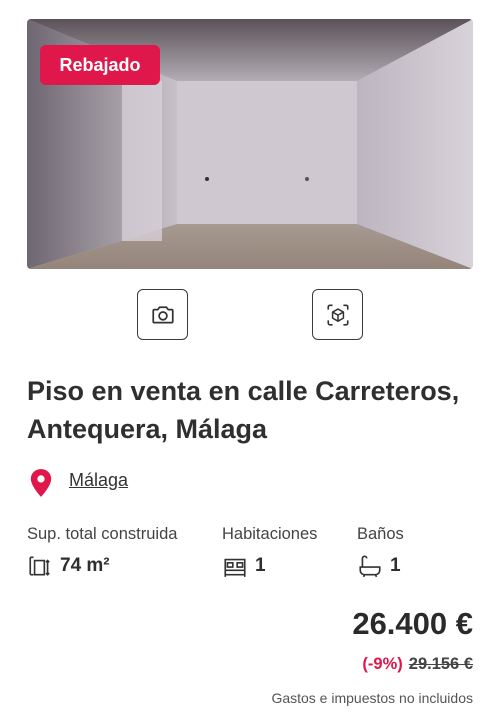 Image resolution: width=500 pixels, height=721 pixels. I want to click on area-icon, so click(39, 566).